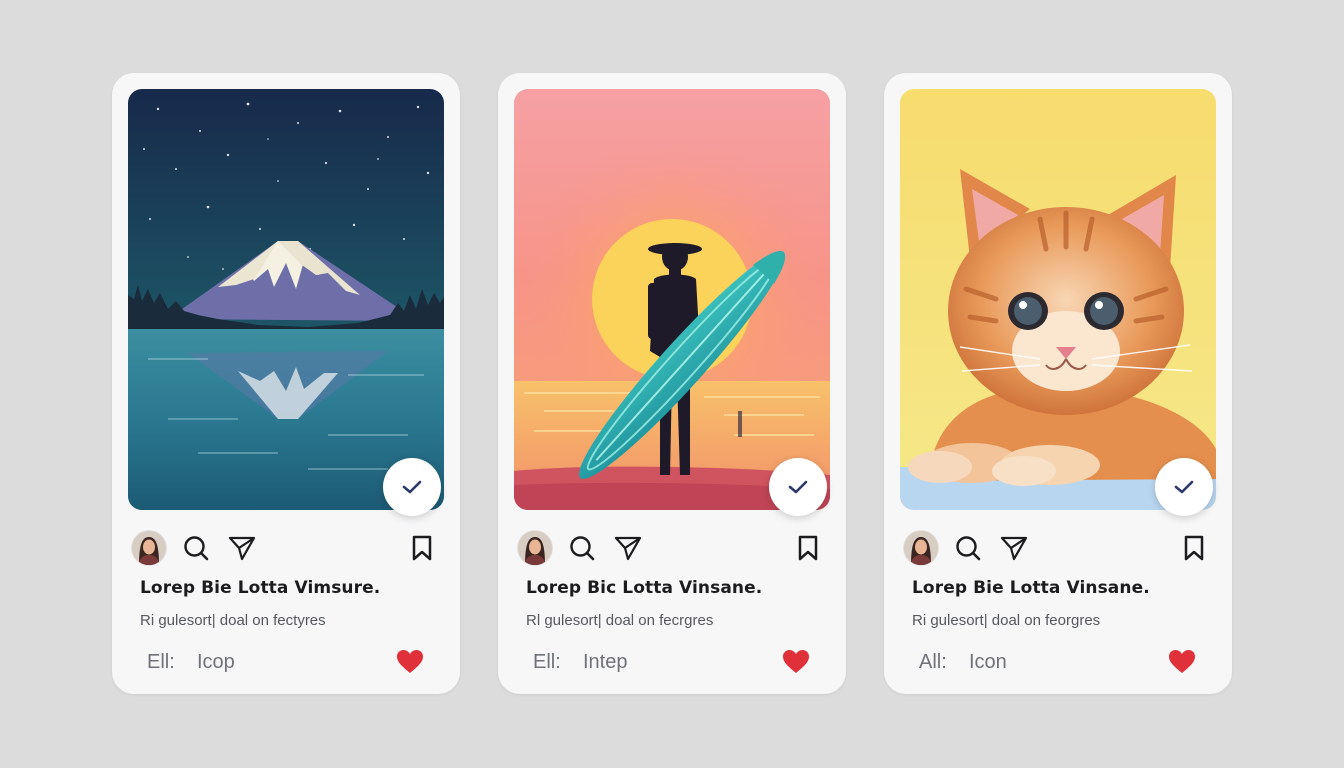  I want to click on kitten-illustration, so click(1058, 299).